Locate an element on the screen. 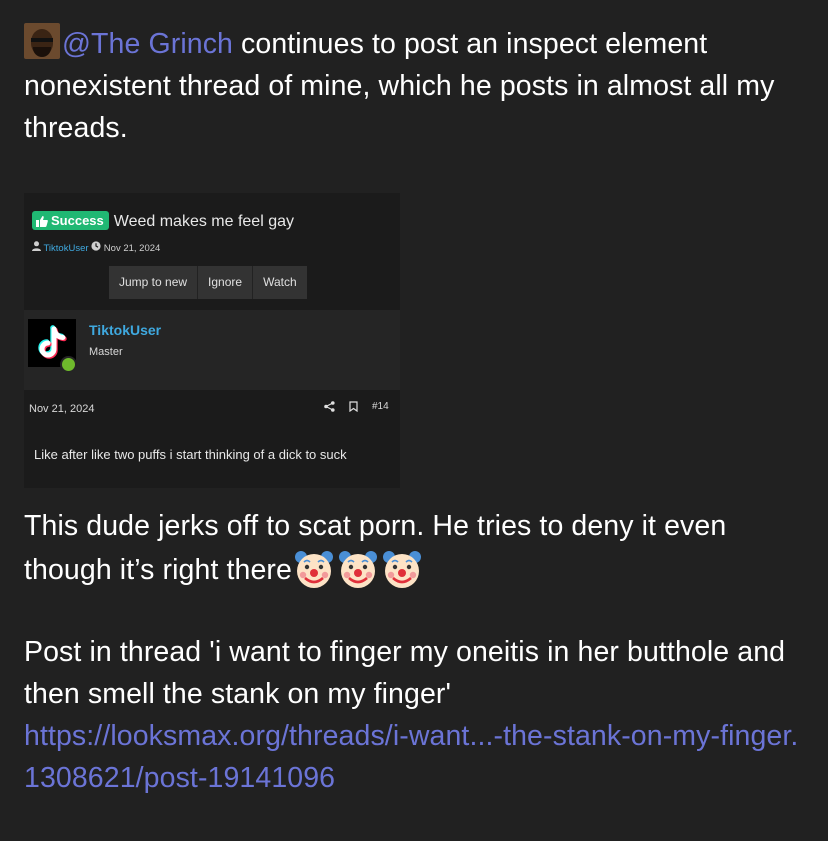 This screenshot has width=828, height=841. bookmark-icon is located at coordinates (353, 406).